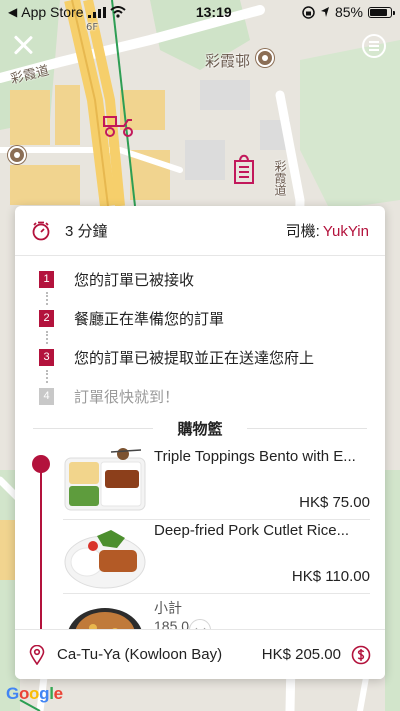 Image resolution: width=400 pixels, height=711 pixels. Describe the element at coordinates (228, 61) in the screenshot. I see `map-label-estate: 彩霞邨` at that location.